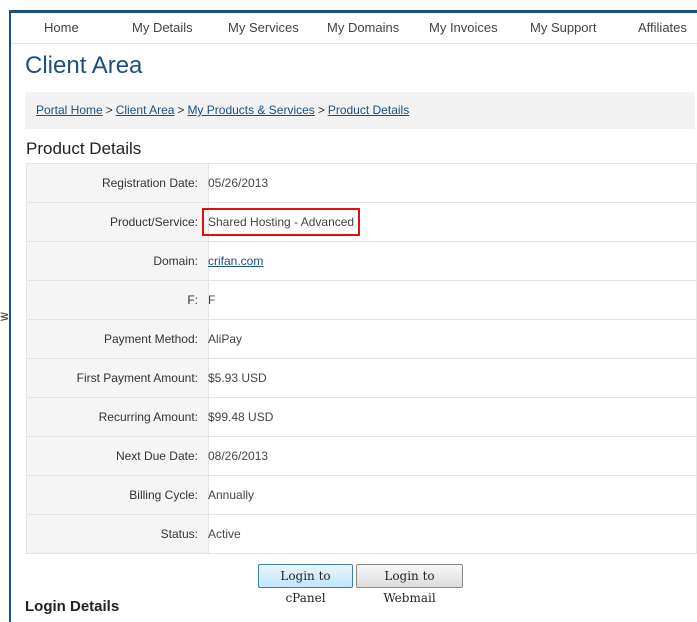 This screenshot has width=697, height=622. What do you see at coordinates (118, 534) in the screenshot?
I see `detail-label: Status:` at bounding box center [118, 534].